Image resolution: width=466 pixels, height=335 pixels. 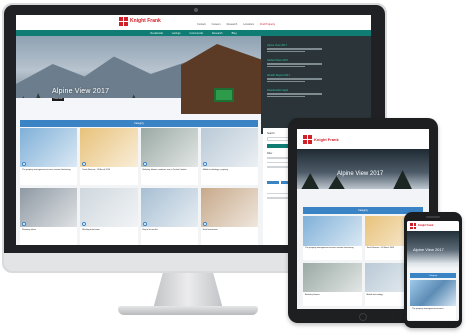 I want to click on card-caption: Buy to let market, so click(x=150, y=230).